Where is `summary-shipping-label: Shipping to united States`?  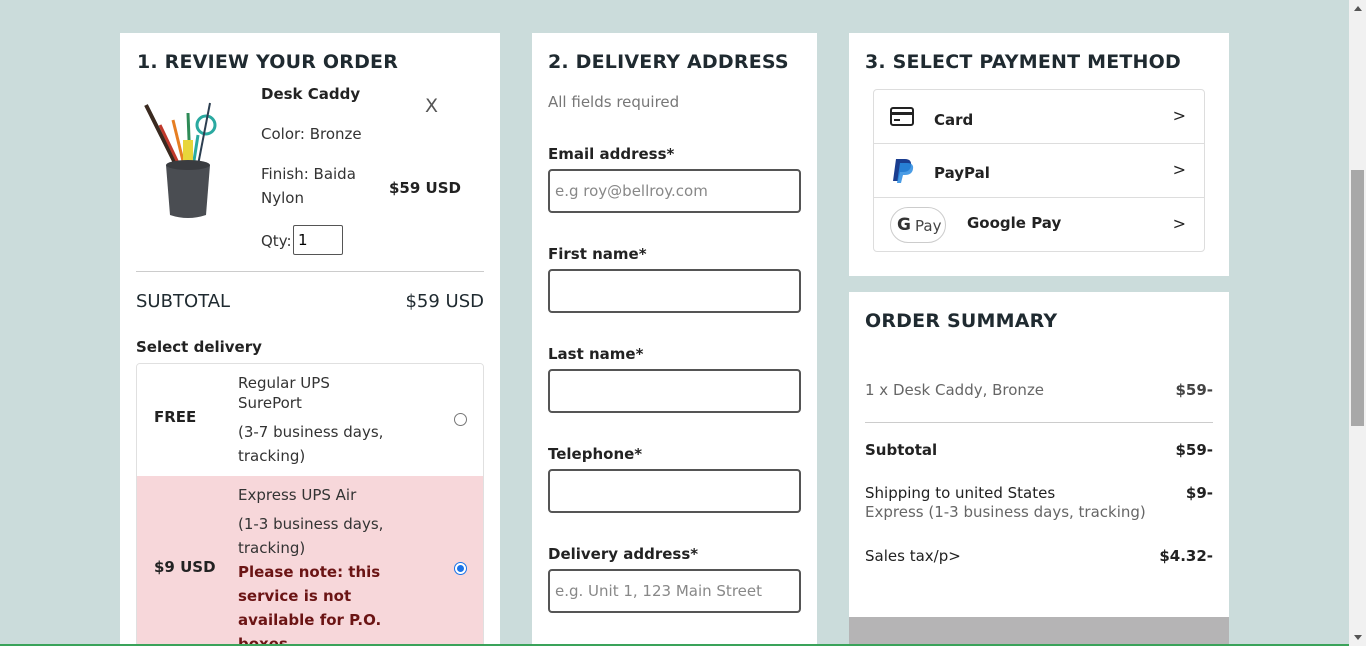 summary-shipping-label: Shipping to united States is located at coordinates (960, 493).